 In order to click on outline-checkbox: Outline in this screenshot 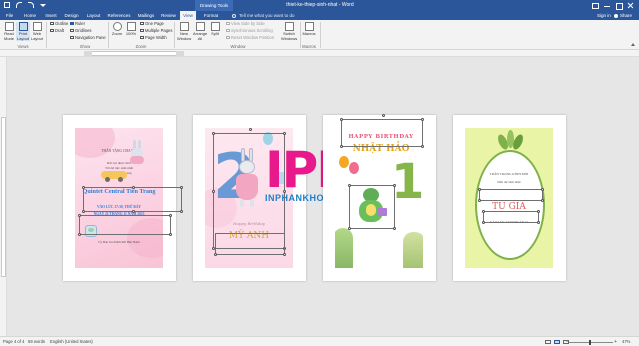, I will do `click(59, 23)`.